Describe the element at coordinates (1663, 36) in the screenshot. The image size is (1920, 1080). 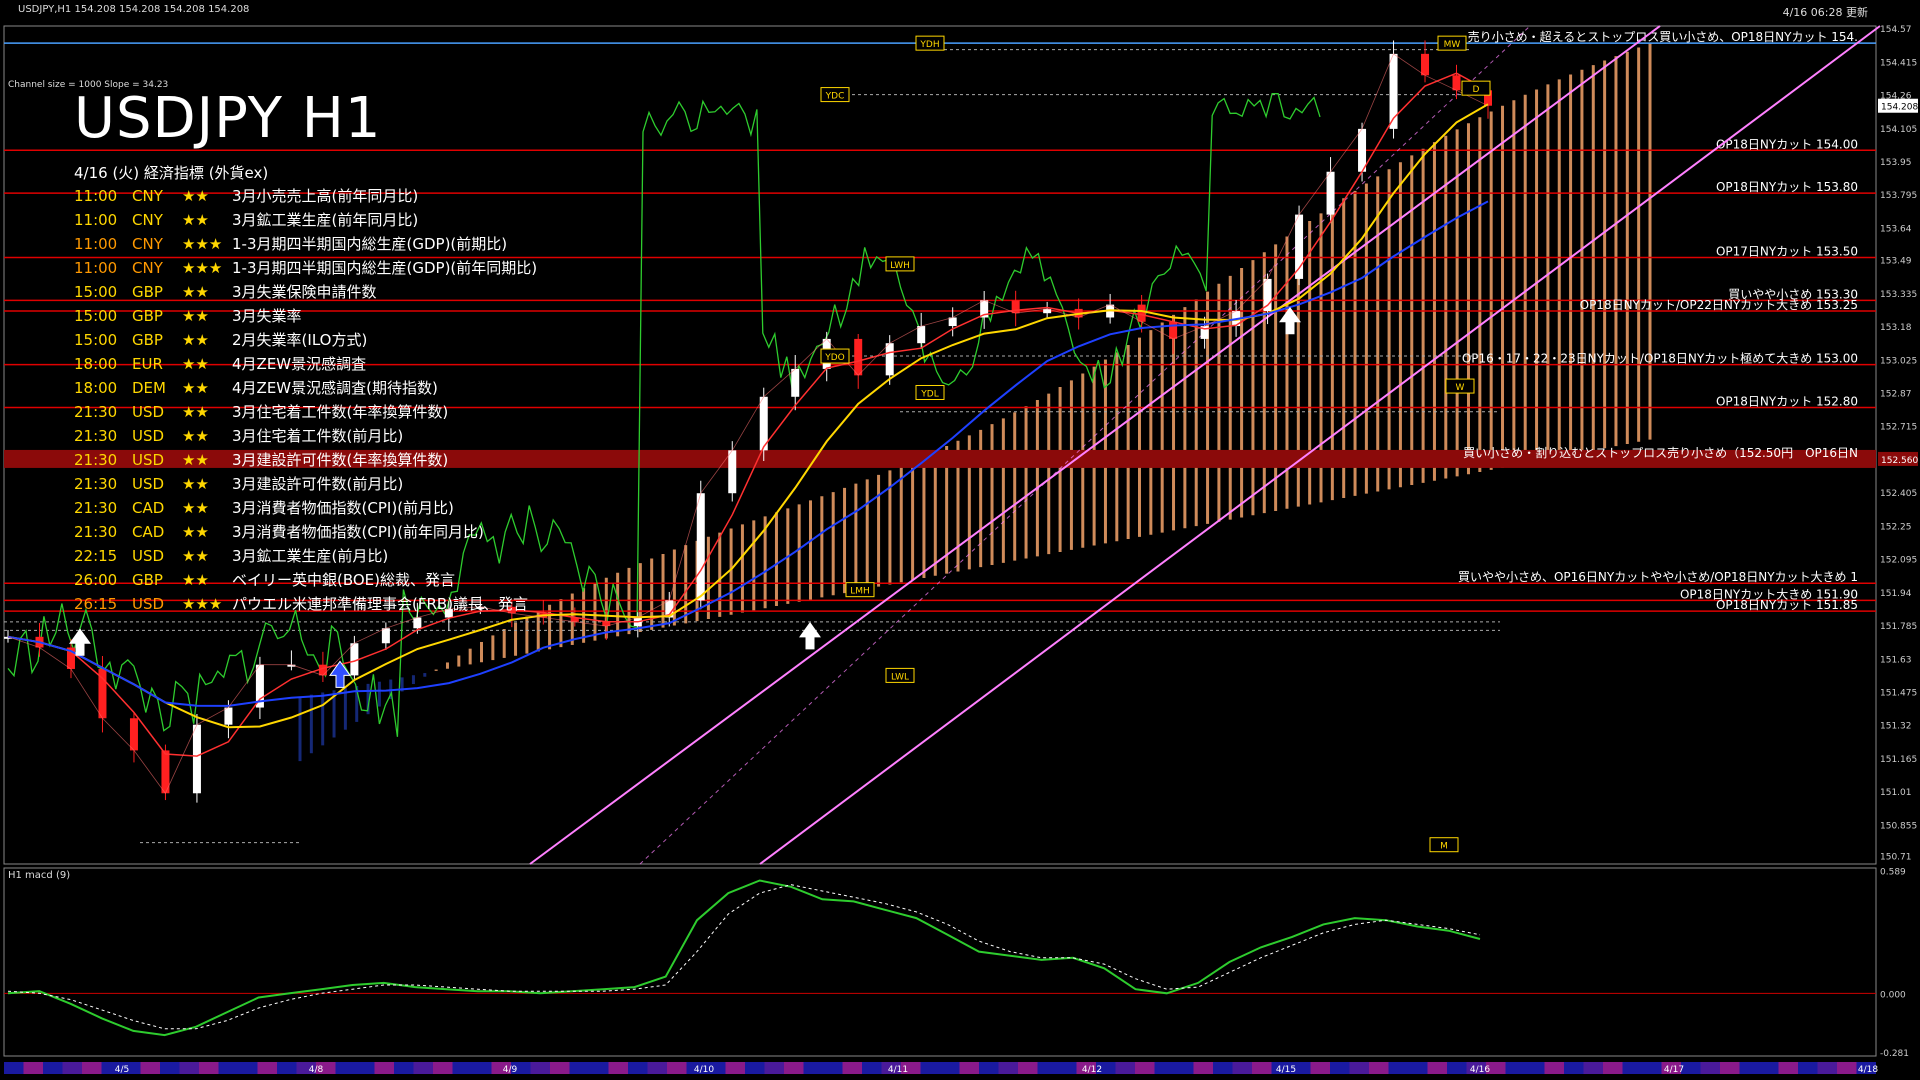
I see `level-label: 売り小さめ・超えるとストップロス買い小さめ、OP18日NYカット 154.` at that location.